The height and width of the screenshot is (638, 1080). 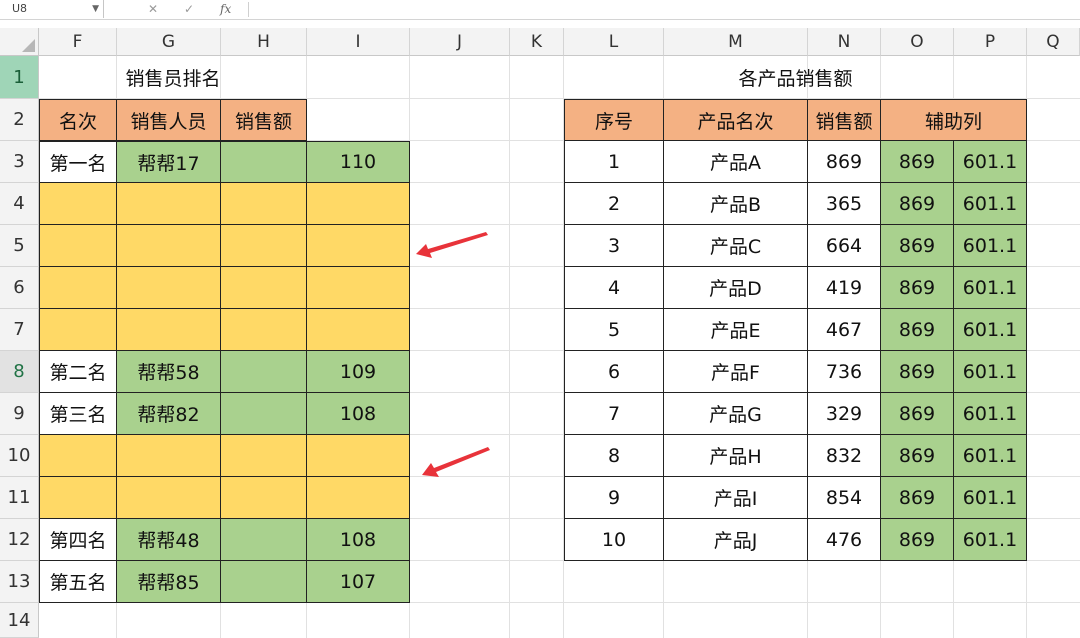 I want to click on product-name-cell: 产品J, so click(x=736, y=540).